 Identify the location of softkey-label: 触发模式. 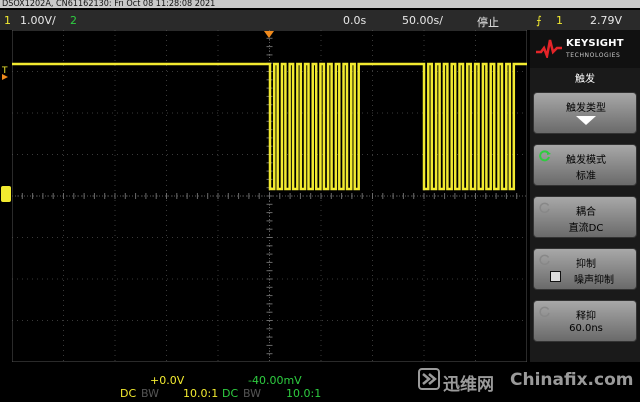
(586, 160).